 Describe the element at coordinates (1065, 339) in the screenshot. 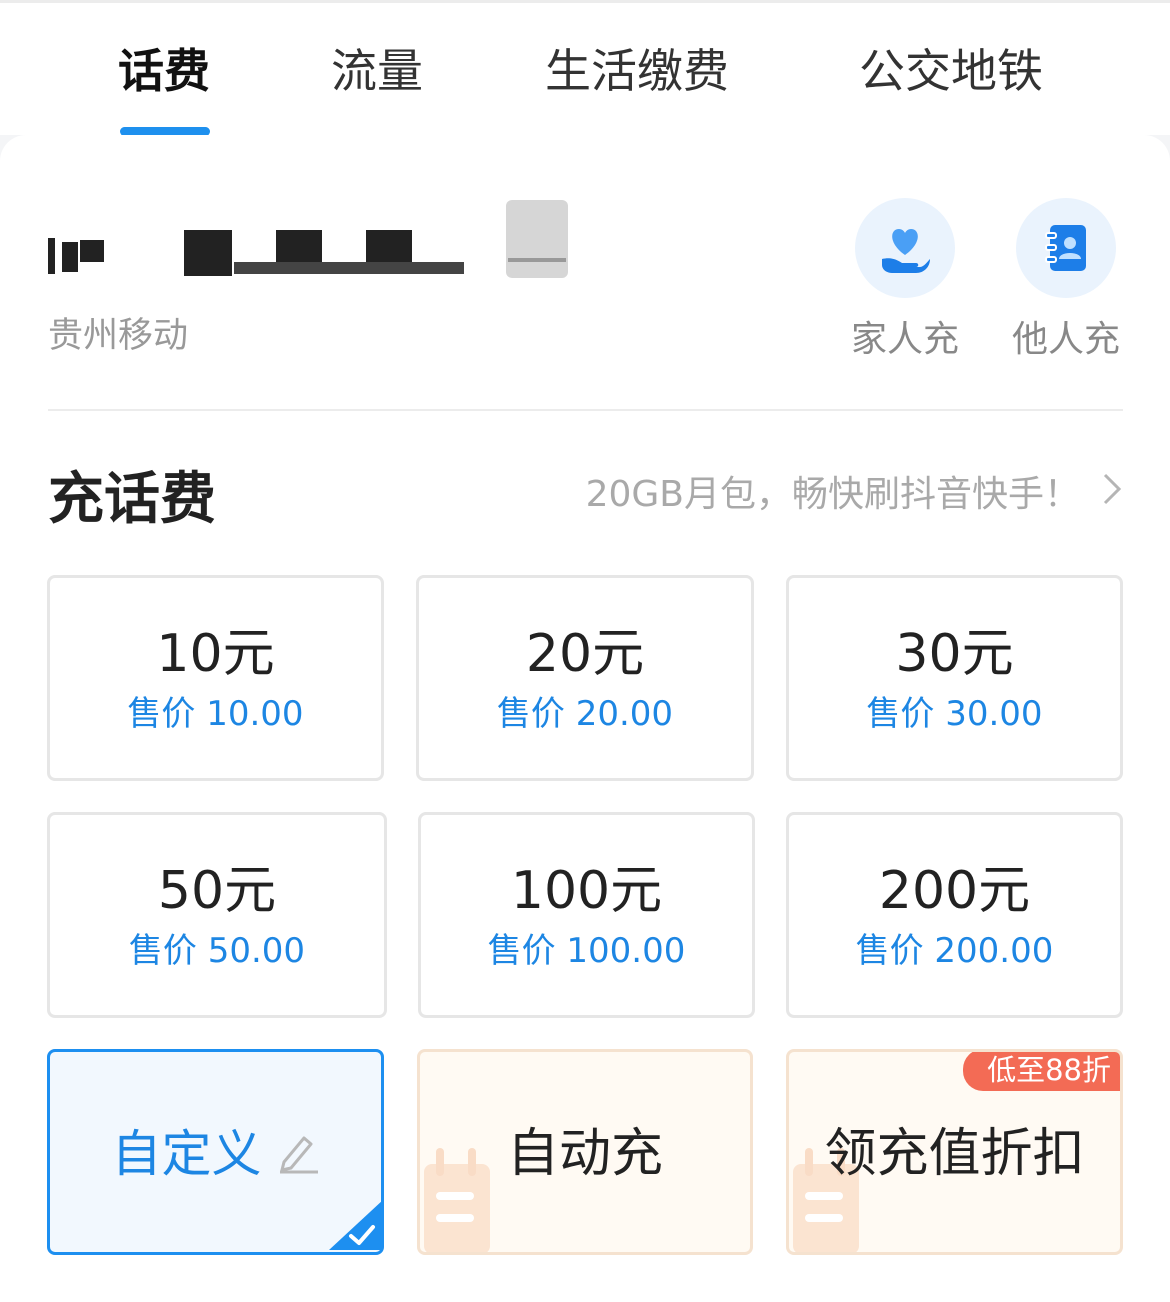

I see `other-recharge-label: 他人充` at that location.